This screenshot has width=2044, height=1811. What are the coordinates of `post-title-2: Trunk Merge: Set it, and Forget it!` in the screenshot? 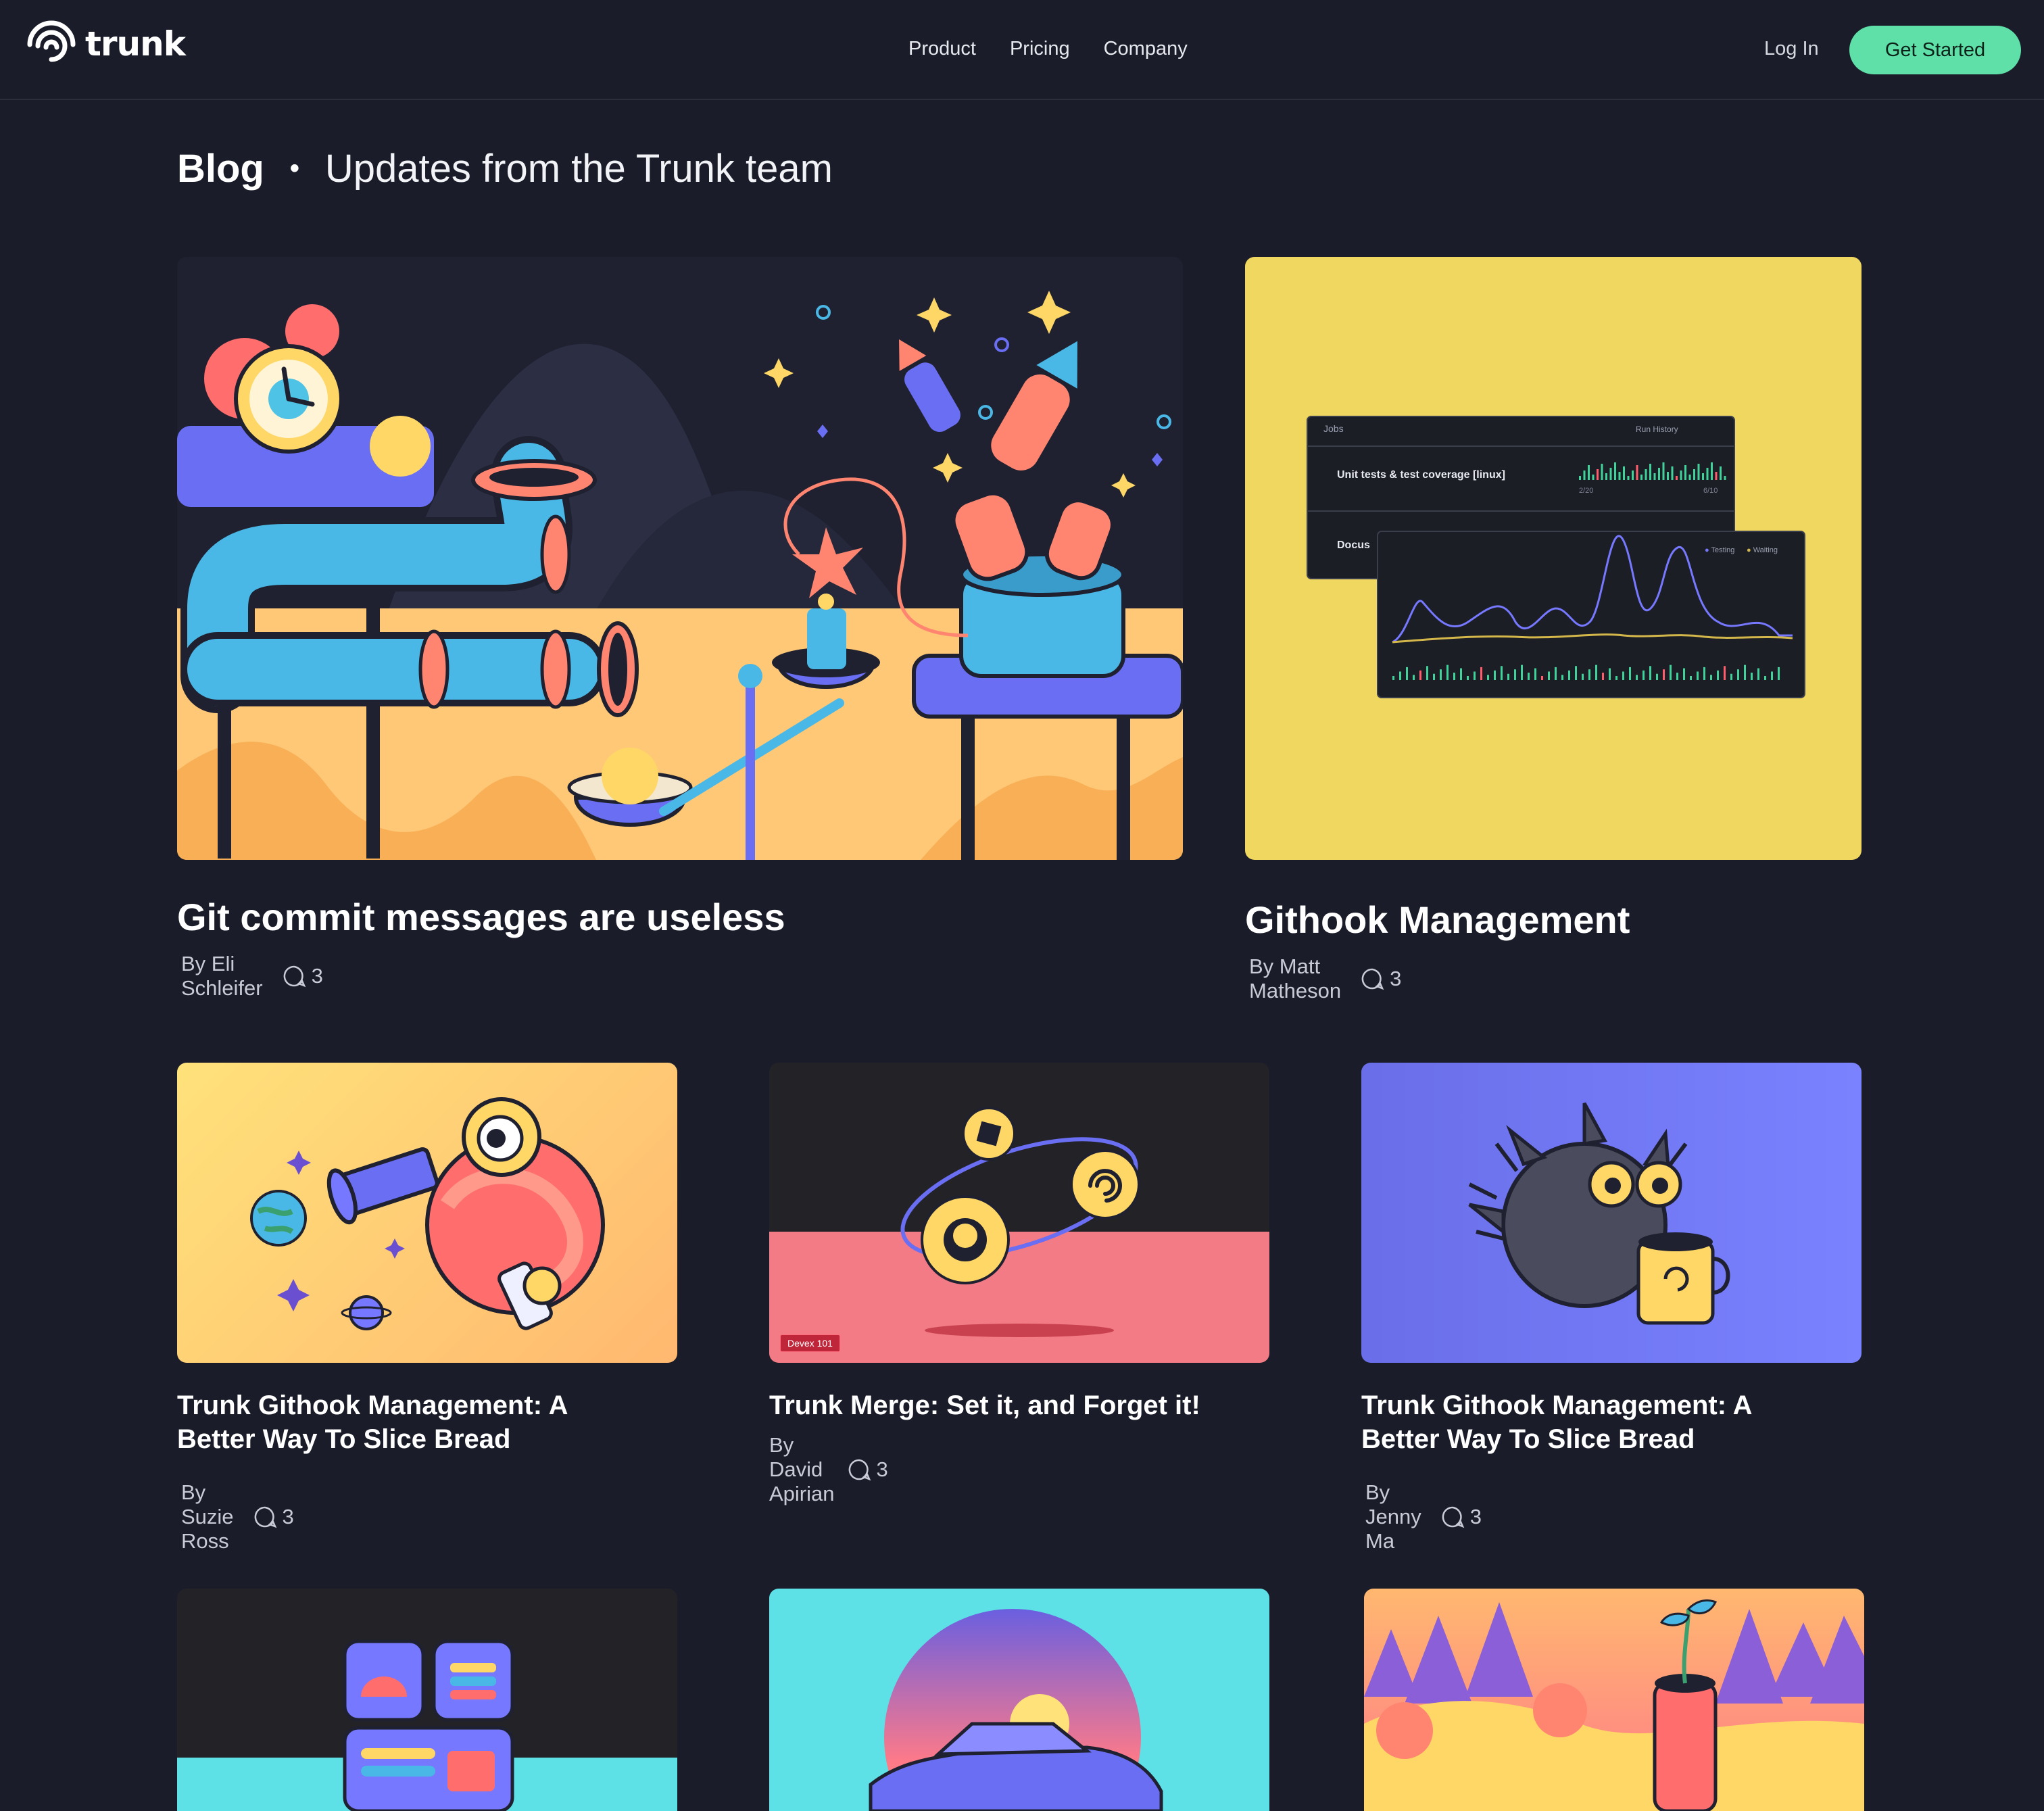 It's located at (984, 1405).